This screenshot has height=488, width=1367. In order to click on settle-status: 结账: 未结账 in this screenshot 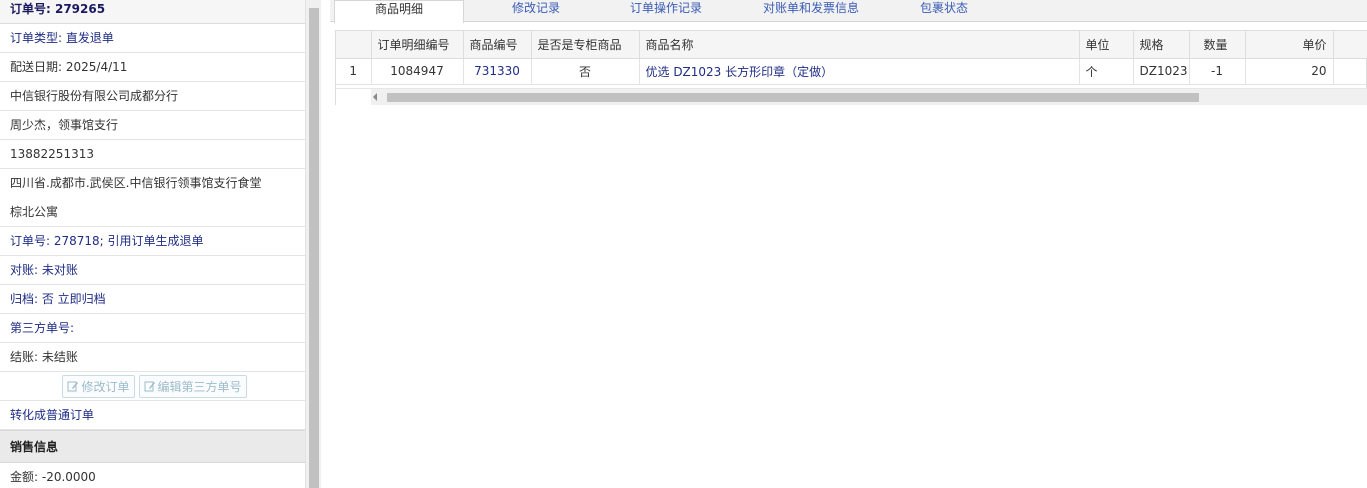, I will do `click(152, 357)`.